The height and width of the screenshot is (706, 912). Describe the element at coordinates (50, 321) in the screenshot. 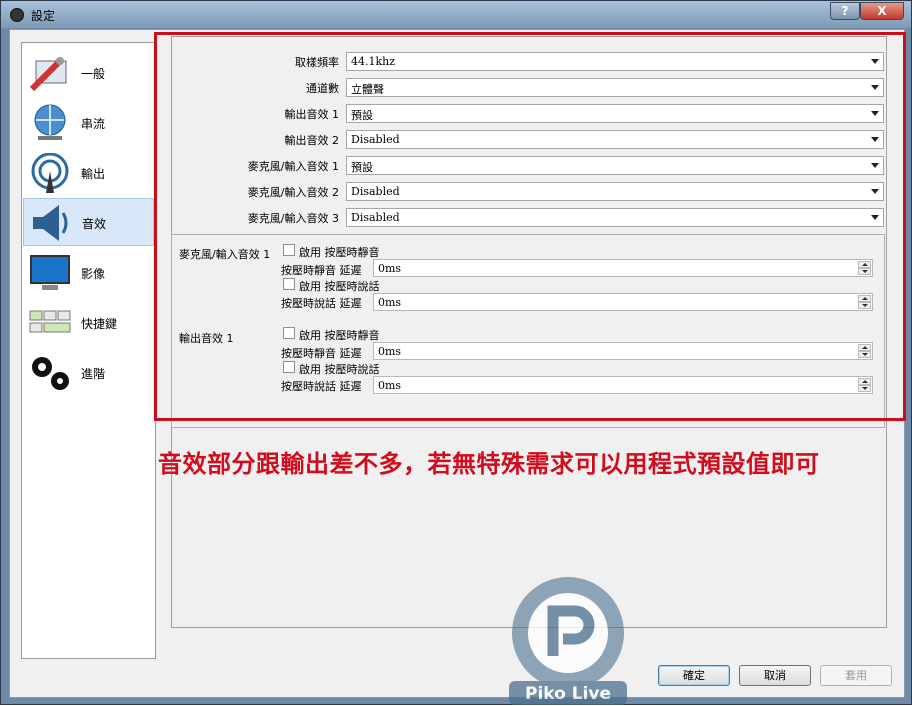

I see `keyboard-icon` at that location.